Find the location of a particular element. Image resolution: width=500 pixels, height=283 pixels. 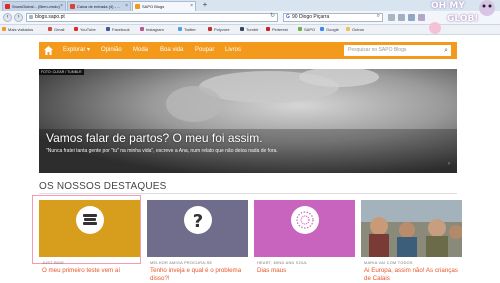

pinterest-icon is located at coordinates (268, 29).